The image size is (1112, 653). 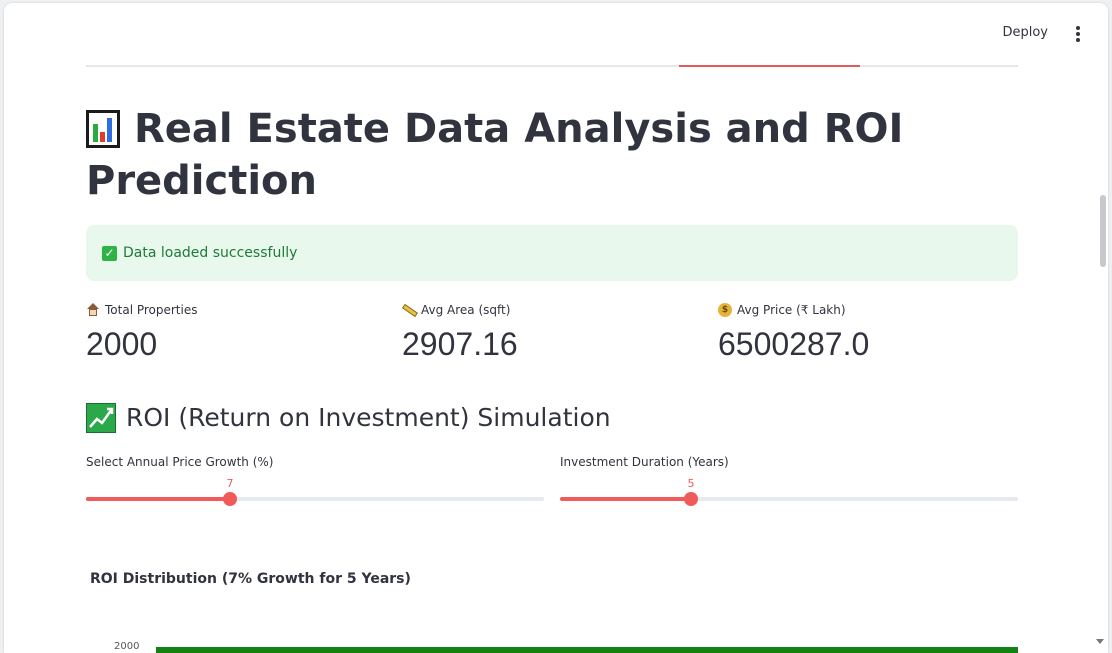 I want to click on metric-label: Avg Price (₹ Lakh), so click(x=791, y=310).